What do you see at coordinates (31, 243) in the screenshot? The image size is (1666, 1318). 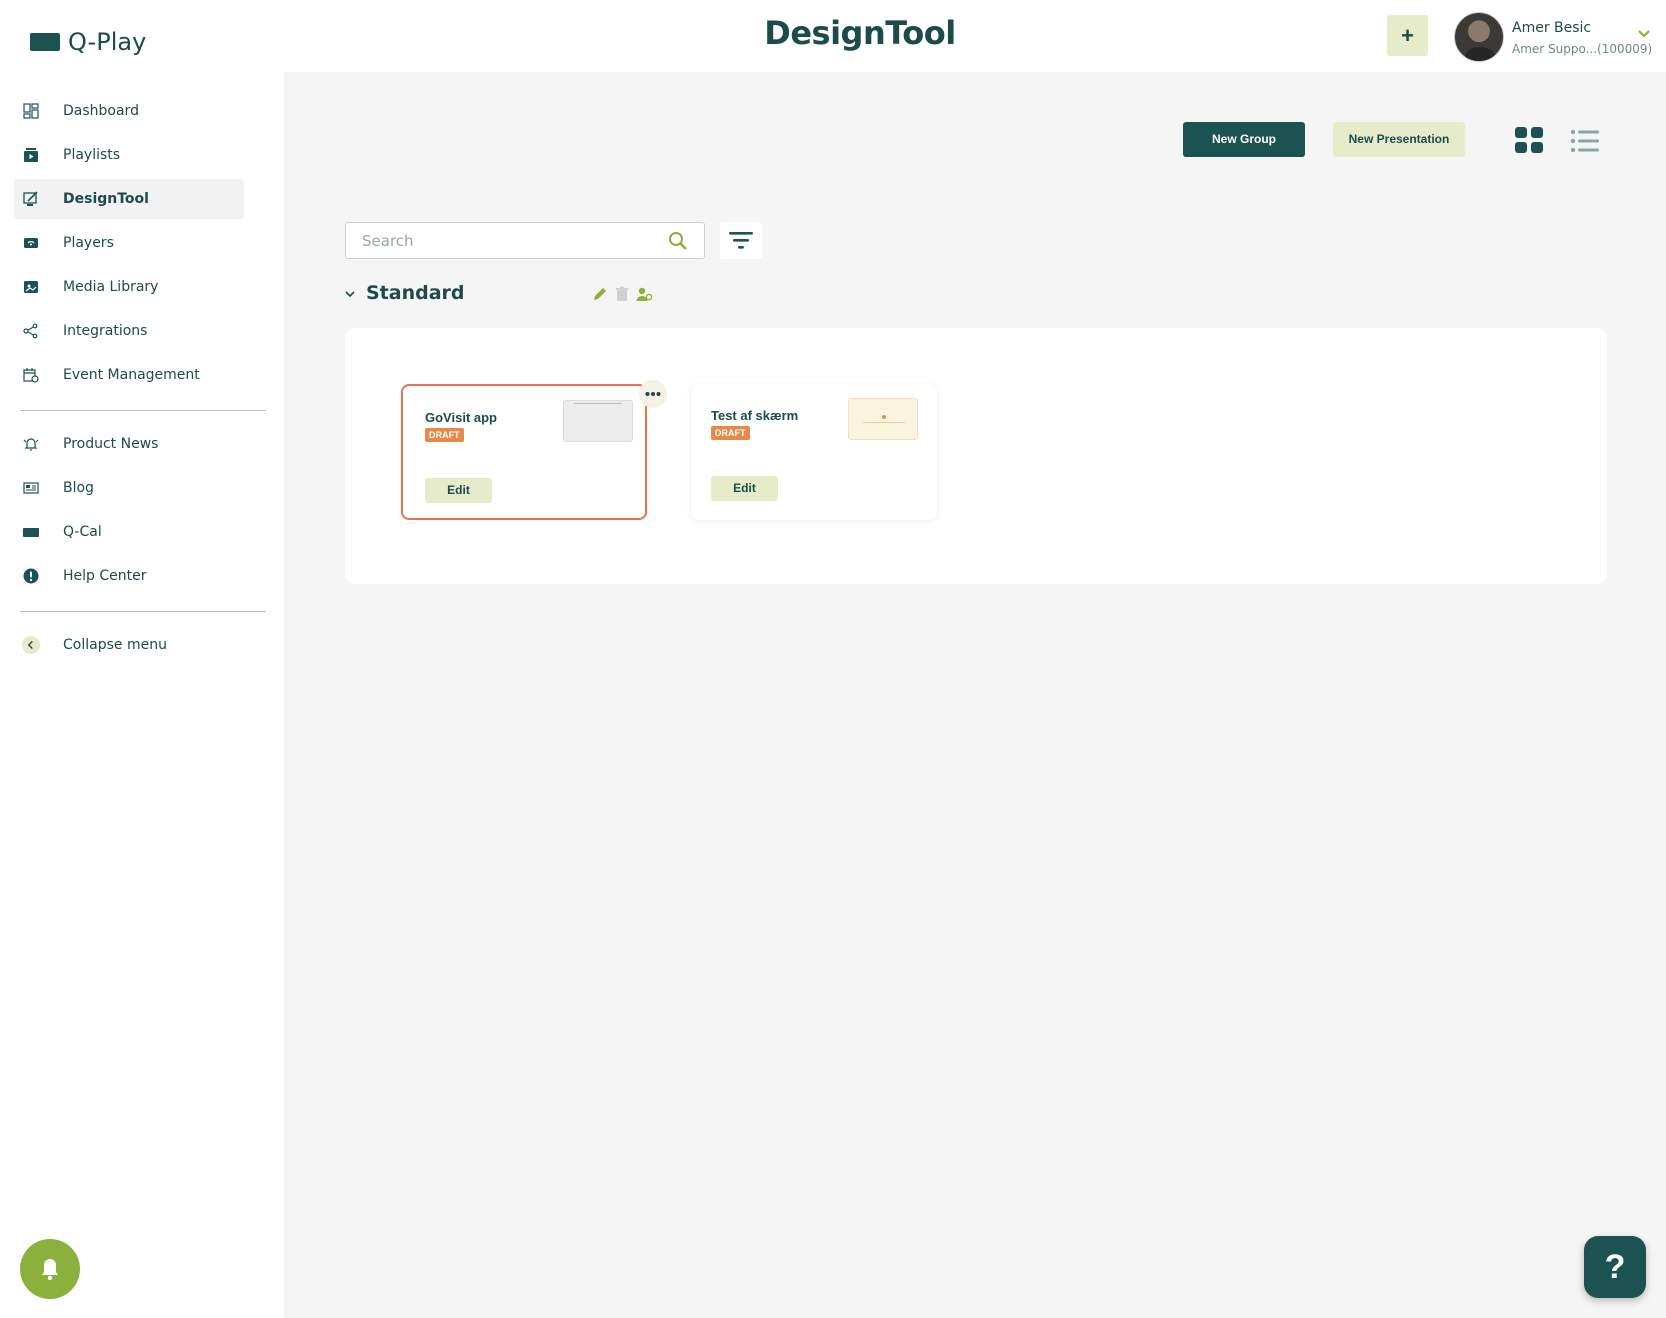 I see `players-icon` at bounding box center [31, 243].